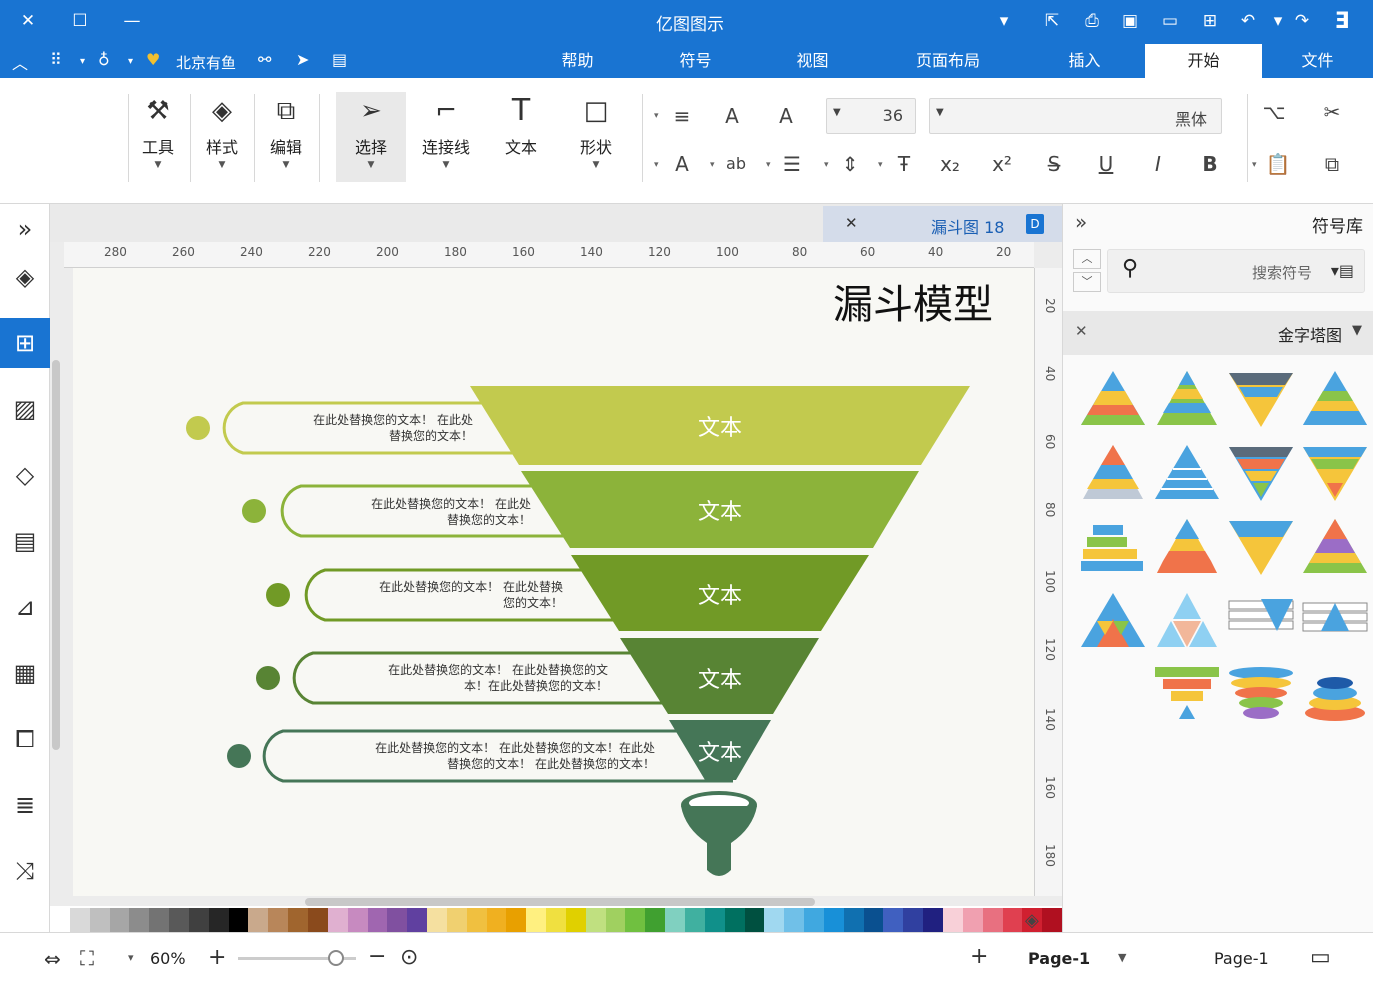  What do you see at coordinates (1087, 282) in the screenshot?
I see `scroll-down-icon: ﹀` at bounding box center [1087, 282].